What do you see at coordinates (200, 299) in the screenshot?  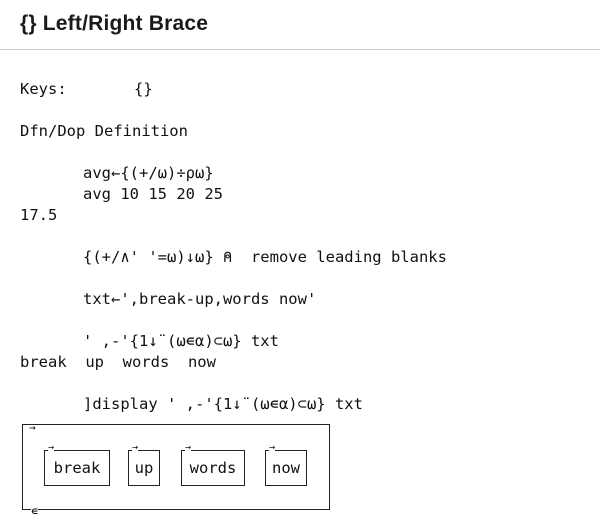 I see `code-line-txt-assign: txt←',break-up,words now'` at bounding box center [200, 299].